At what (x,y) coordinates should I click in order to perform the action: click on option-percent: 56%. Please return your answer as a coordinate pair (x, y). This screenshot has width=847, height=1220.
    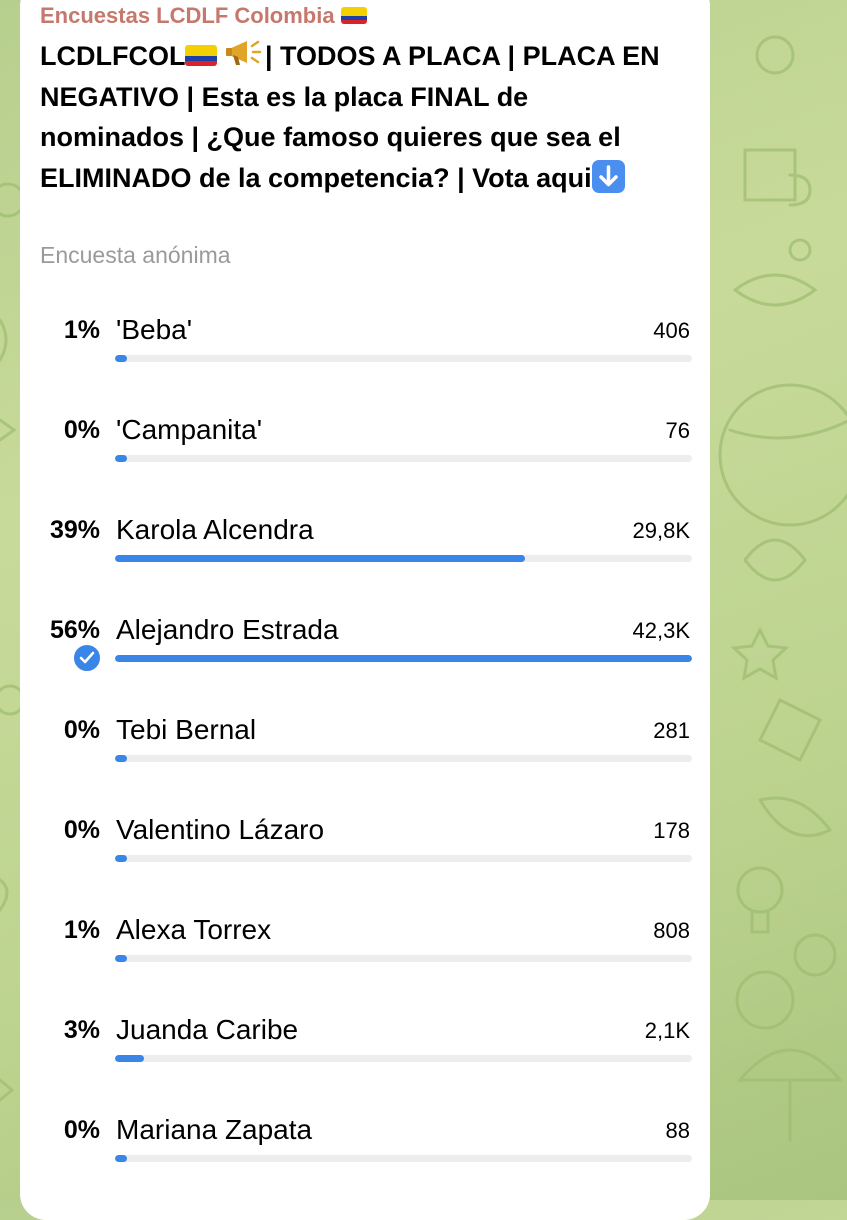
    Looking at the image, I should click on (74, 630).